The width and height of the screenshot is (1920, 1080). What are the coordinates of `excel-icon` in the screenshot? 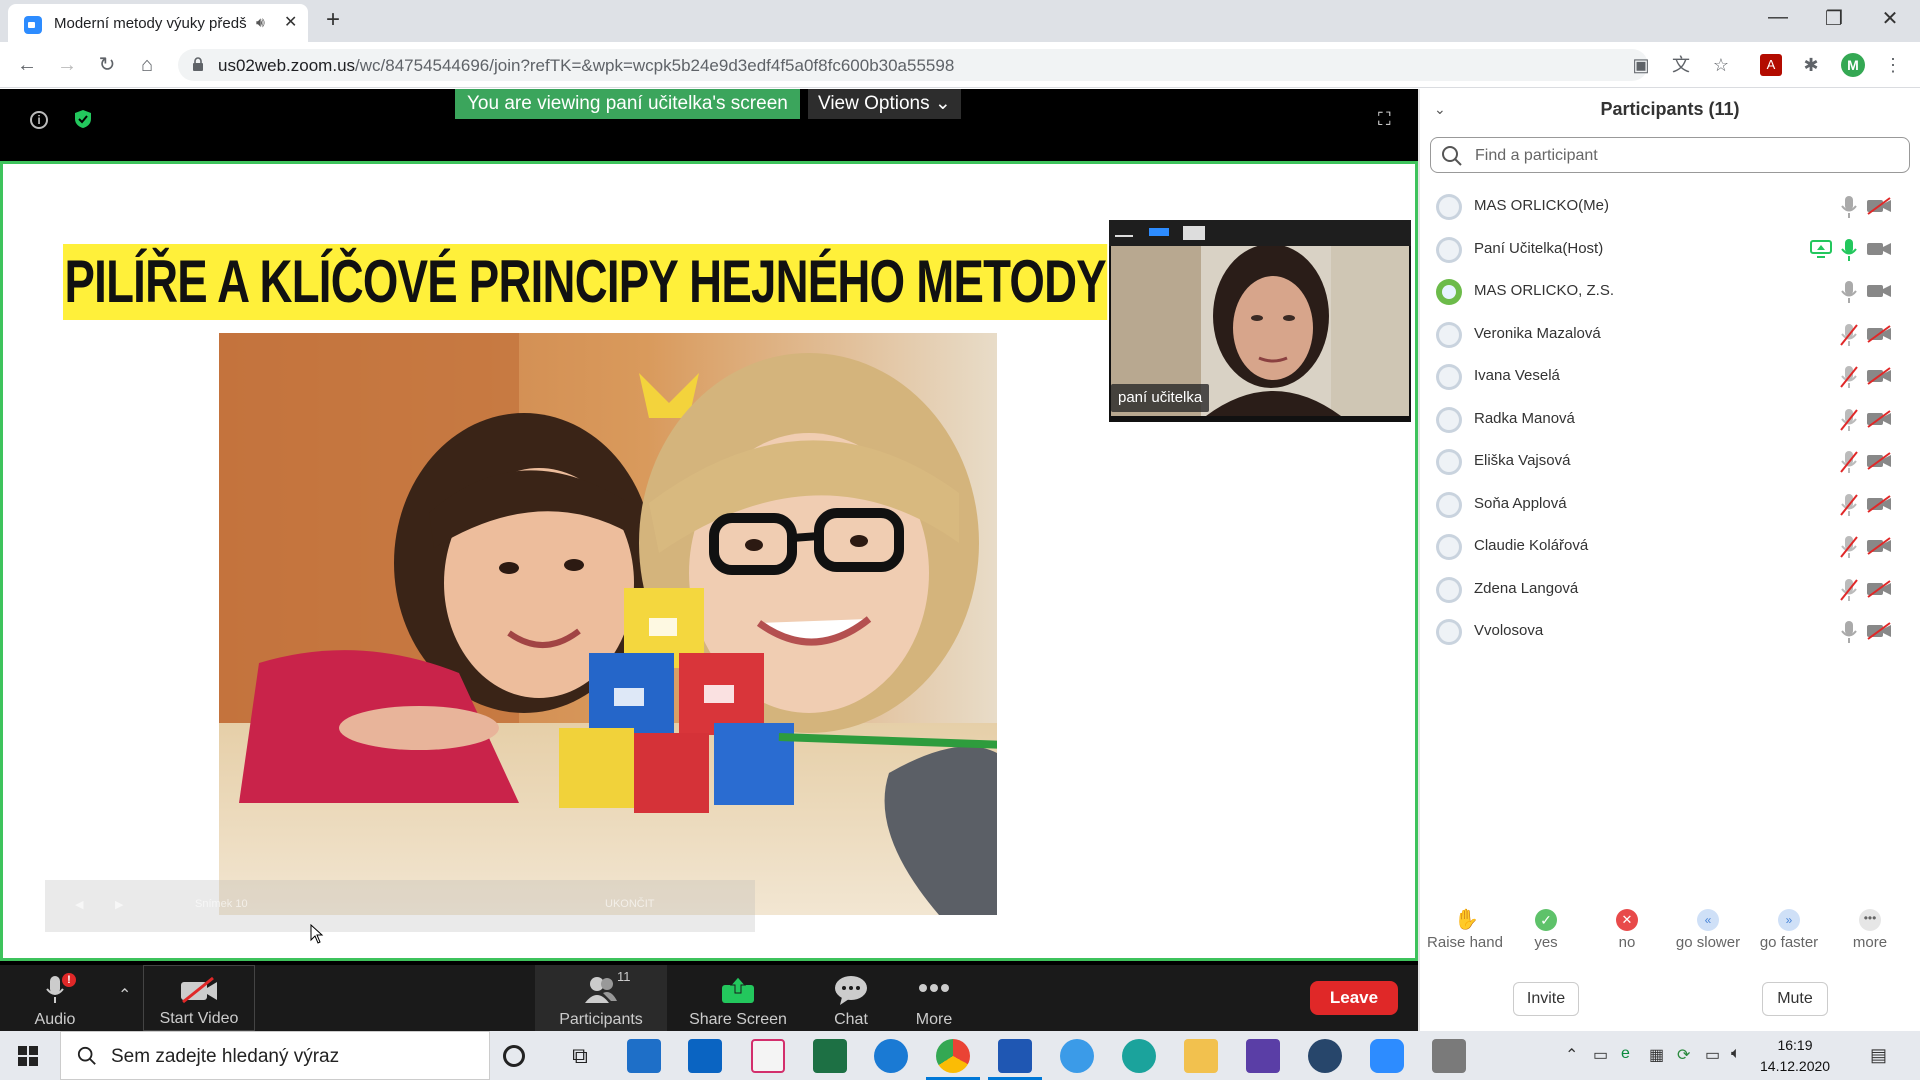 It's located at (830, 1056).